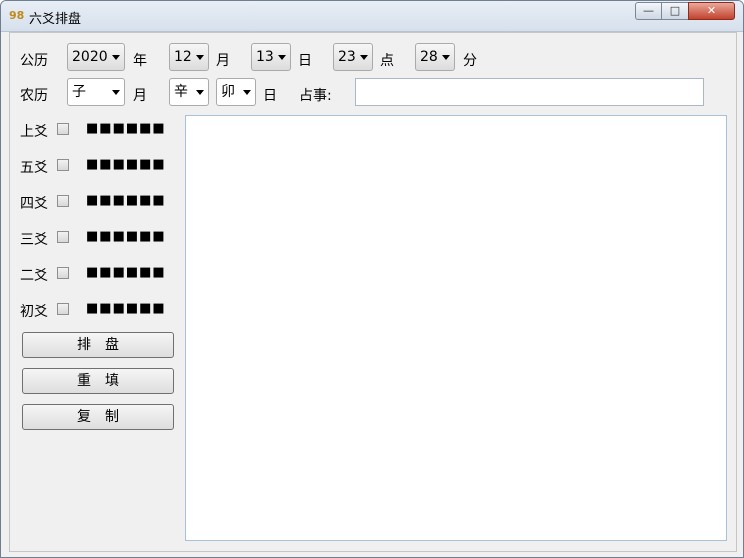 The image size is (744, 558). Describe the element at coordinates (63, 129) in the screenshot. I see `yao-checkbox-top` at that location.